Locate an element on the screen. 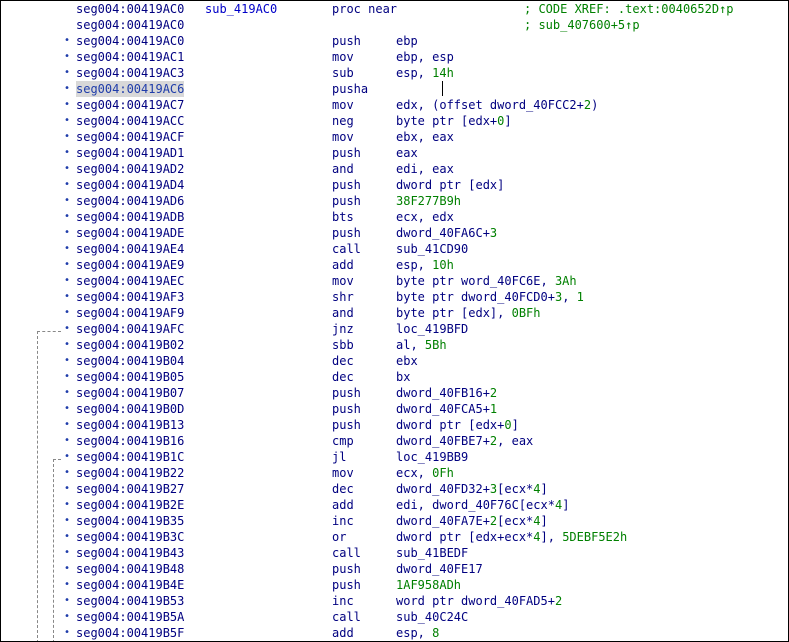  instruction-row: • seg004:00419AD1 push eax is located at coordinates (394, 153).